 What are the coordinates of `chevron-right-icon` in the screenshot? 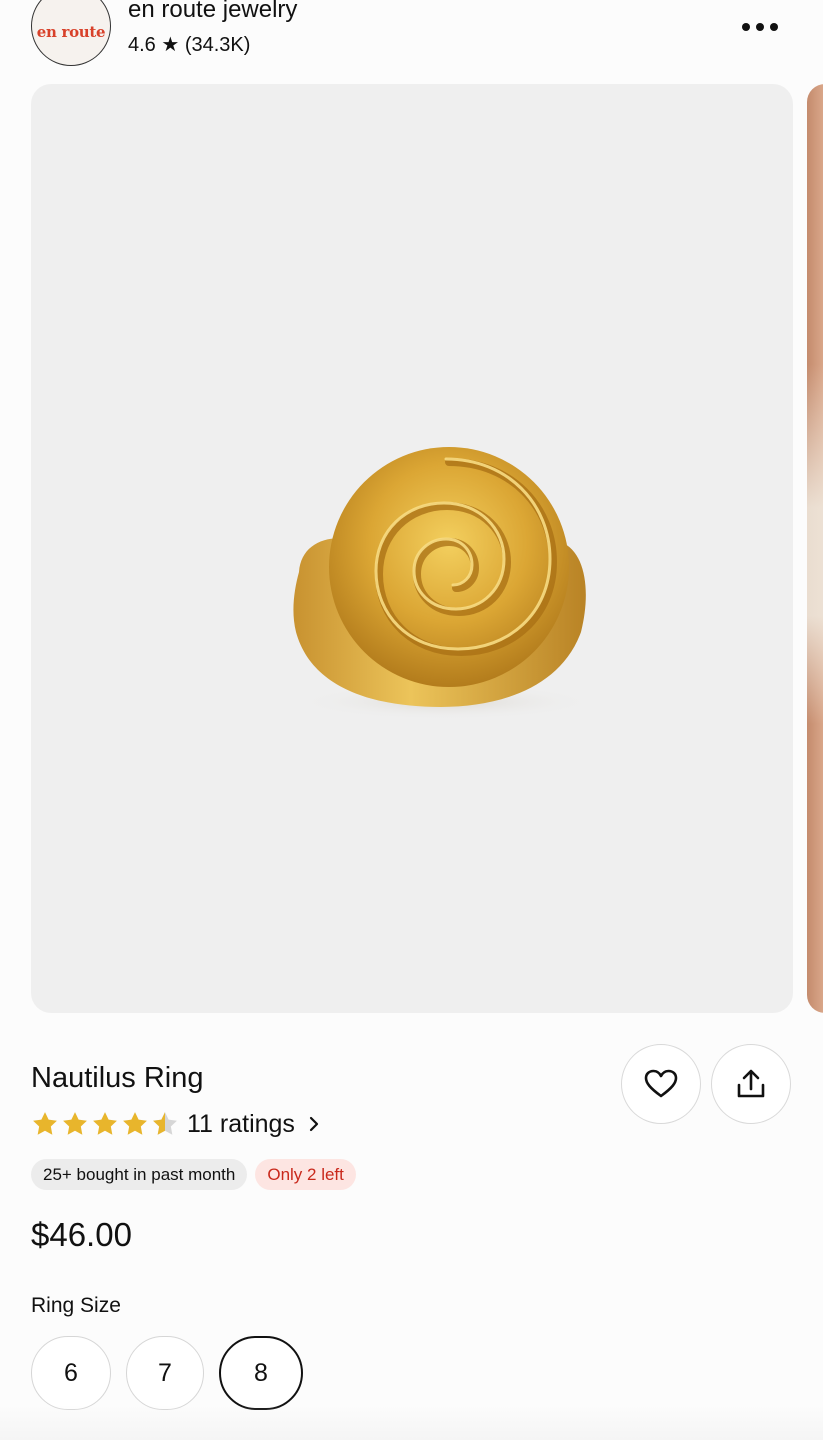 It's located at (314, 1124).